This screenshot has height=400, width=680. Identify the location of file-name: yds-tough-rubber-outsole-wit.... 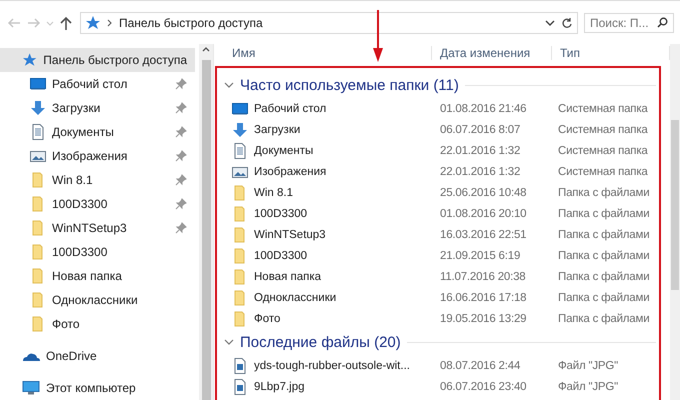
(332, 366).